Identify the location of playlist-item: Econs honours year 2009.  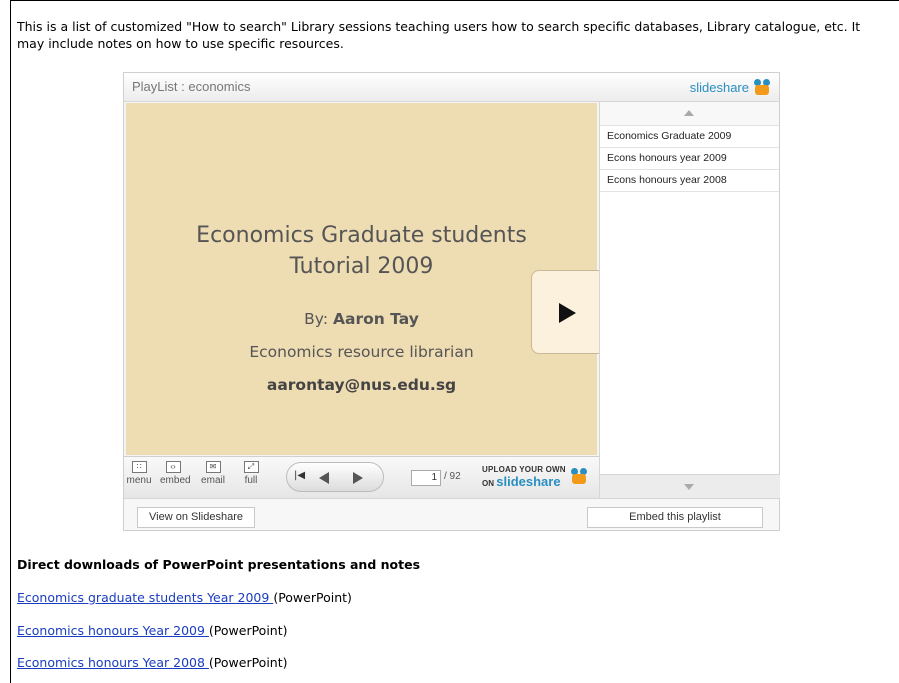
(689, 159).